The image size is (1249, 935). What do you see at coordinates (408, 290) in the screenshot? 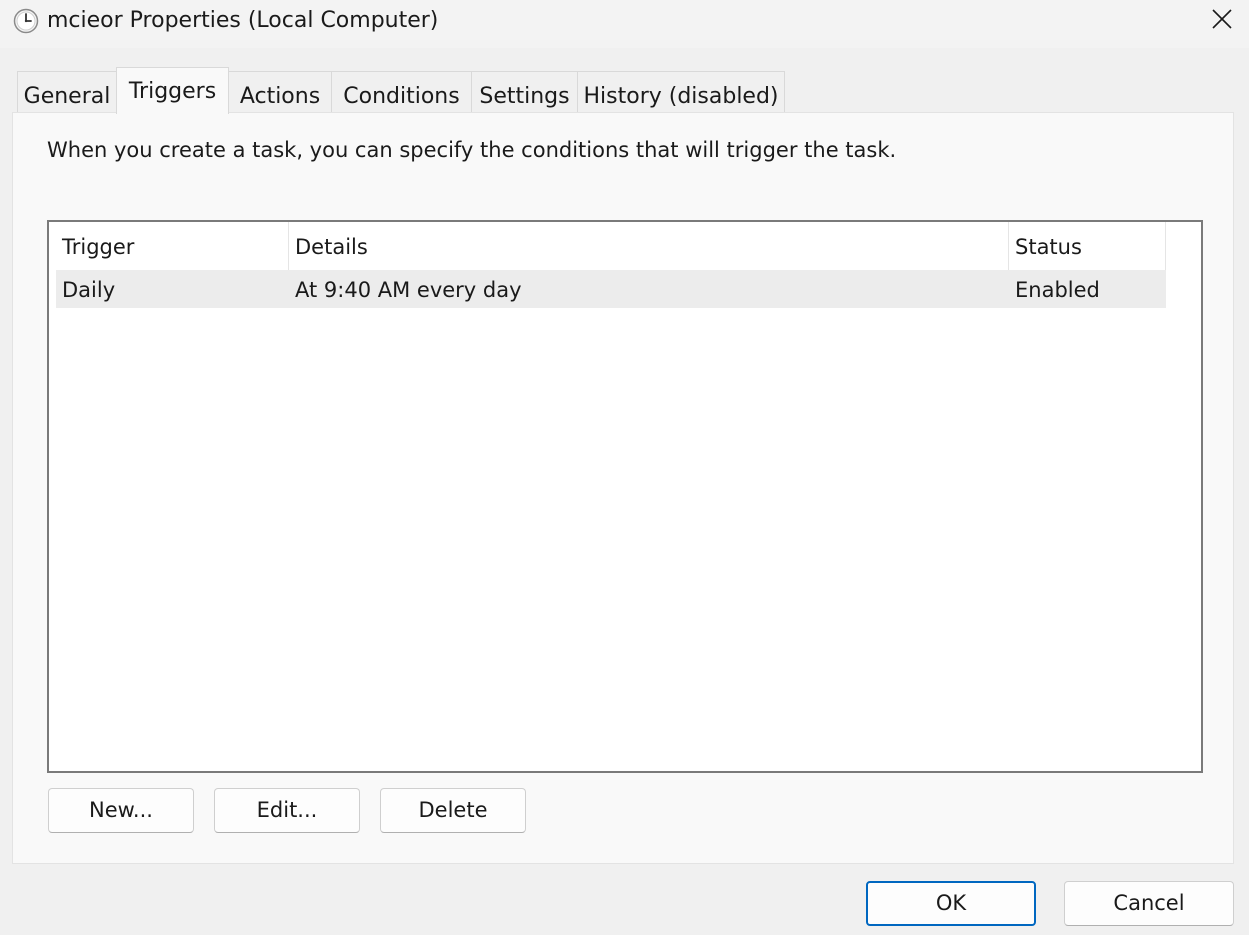
I see `cell-details: At 9:40 AM every day` at bounding box center [408, 290].